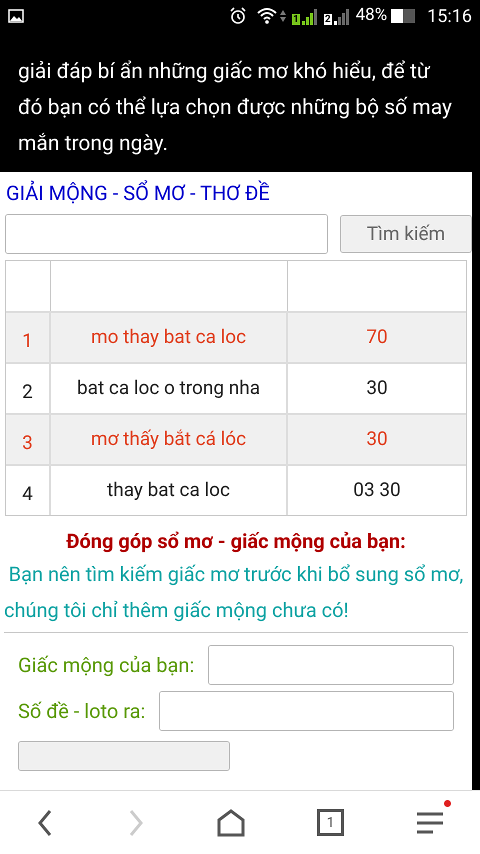  I want to click on submit-button, so click(124, 756).